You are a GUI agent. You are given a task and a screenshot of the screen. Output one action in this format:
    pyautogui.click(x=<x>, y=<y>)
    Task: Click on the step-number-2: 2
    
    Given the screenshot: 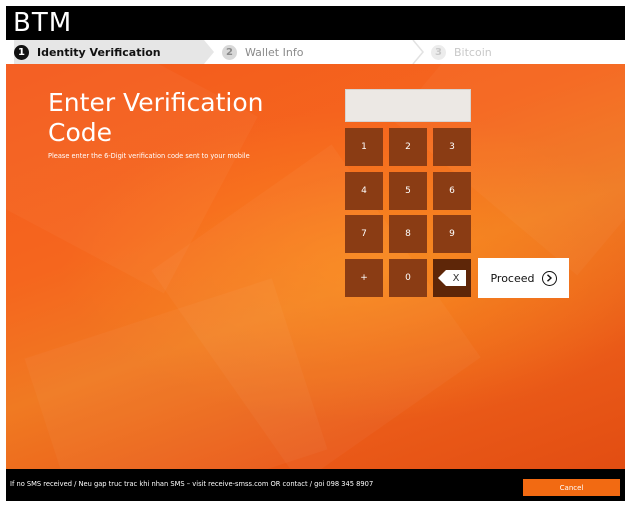 What is the action you would take?
    pyautogui.click(x=229, y=52)
    